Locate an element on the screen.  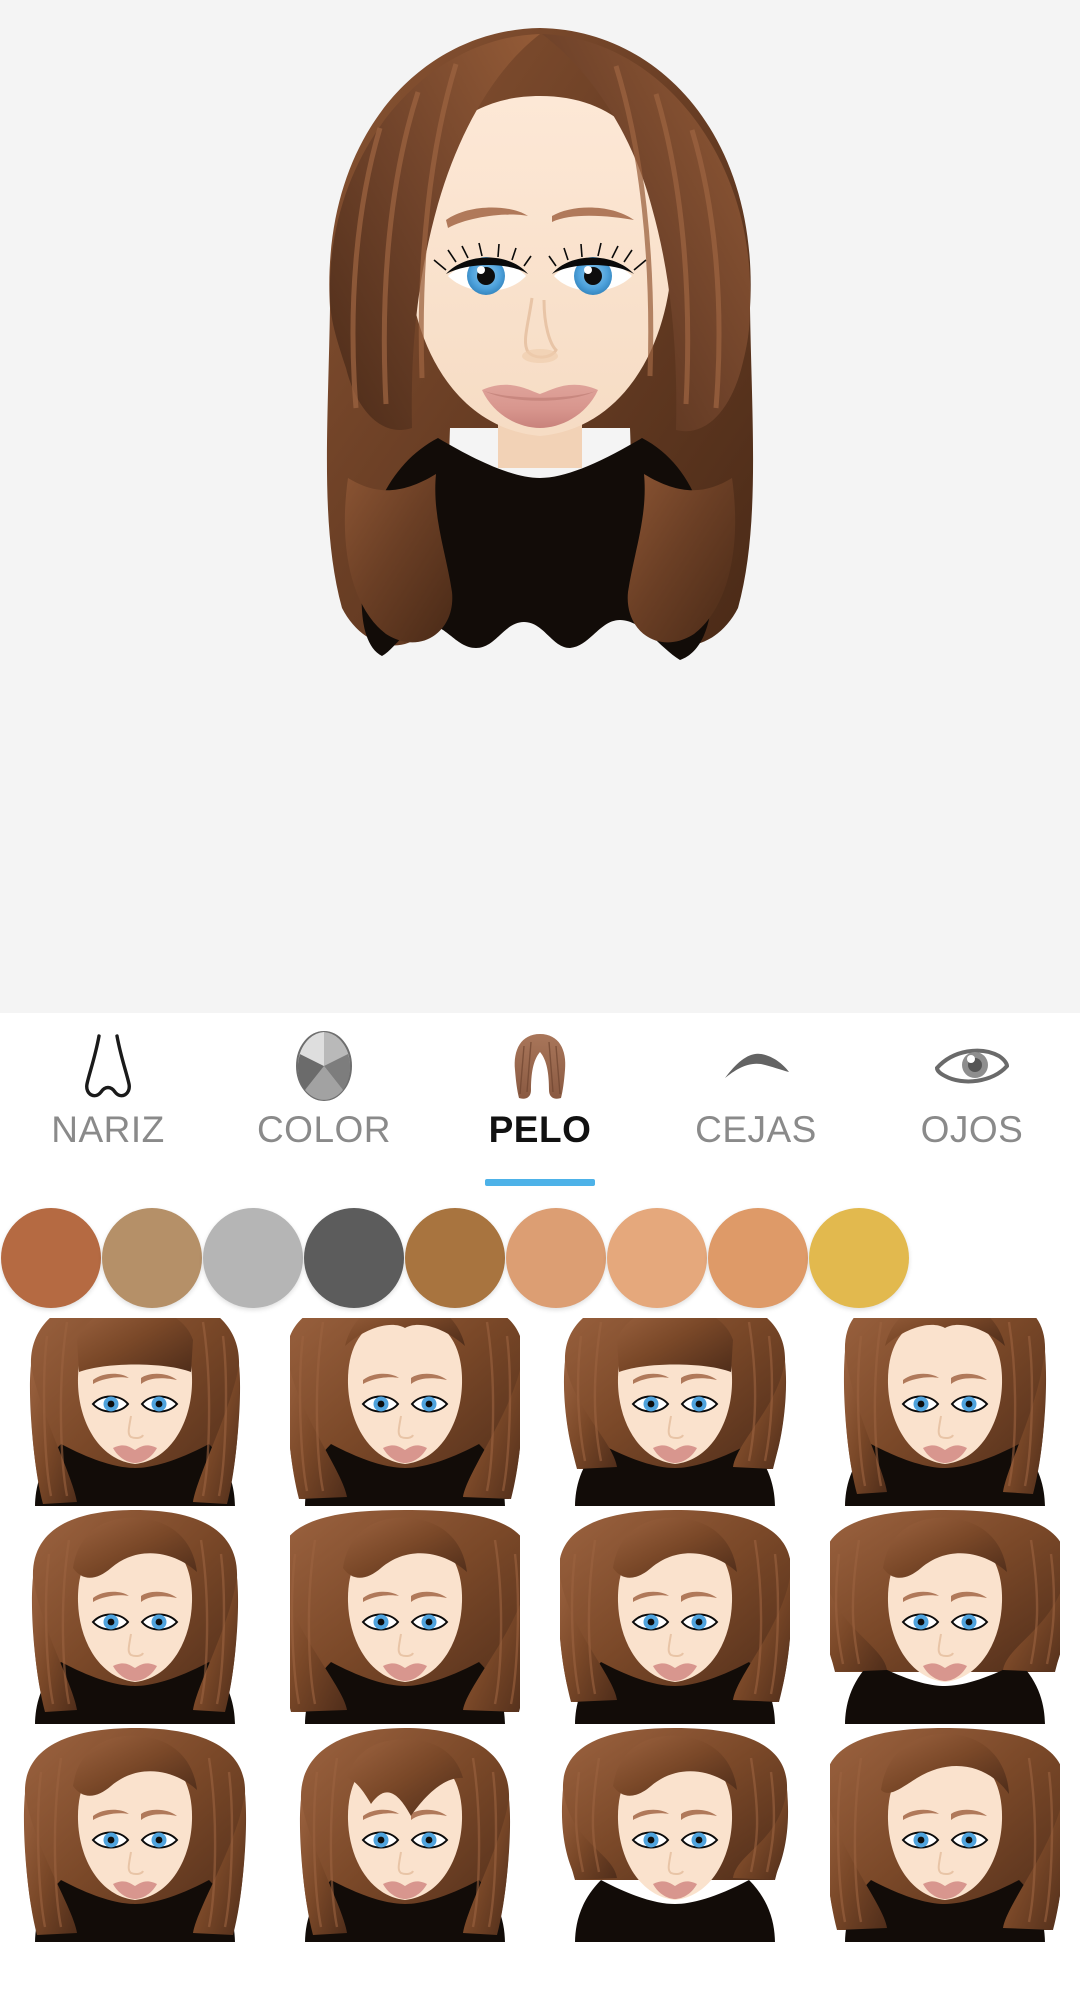
swatch-dark-gray is located at coordinates (353, 1258).